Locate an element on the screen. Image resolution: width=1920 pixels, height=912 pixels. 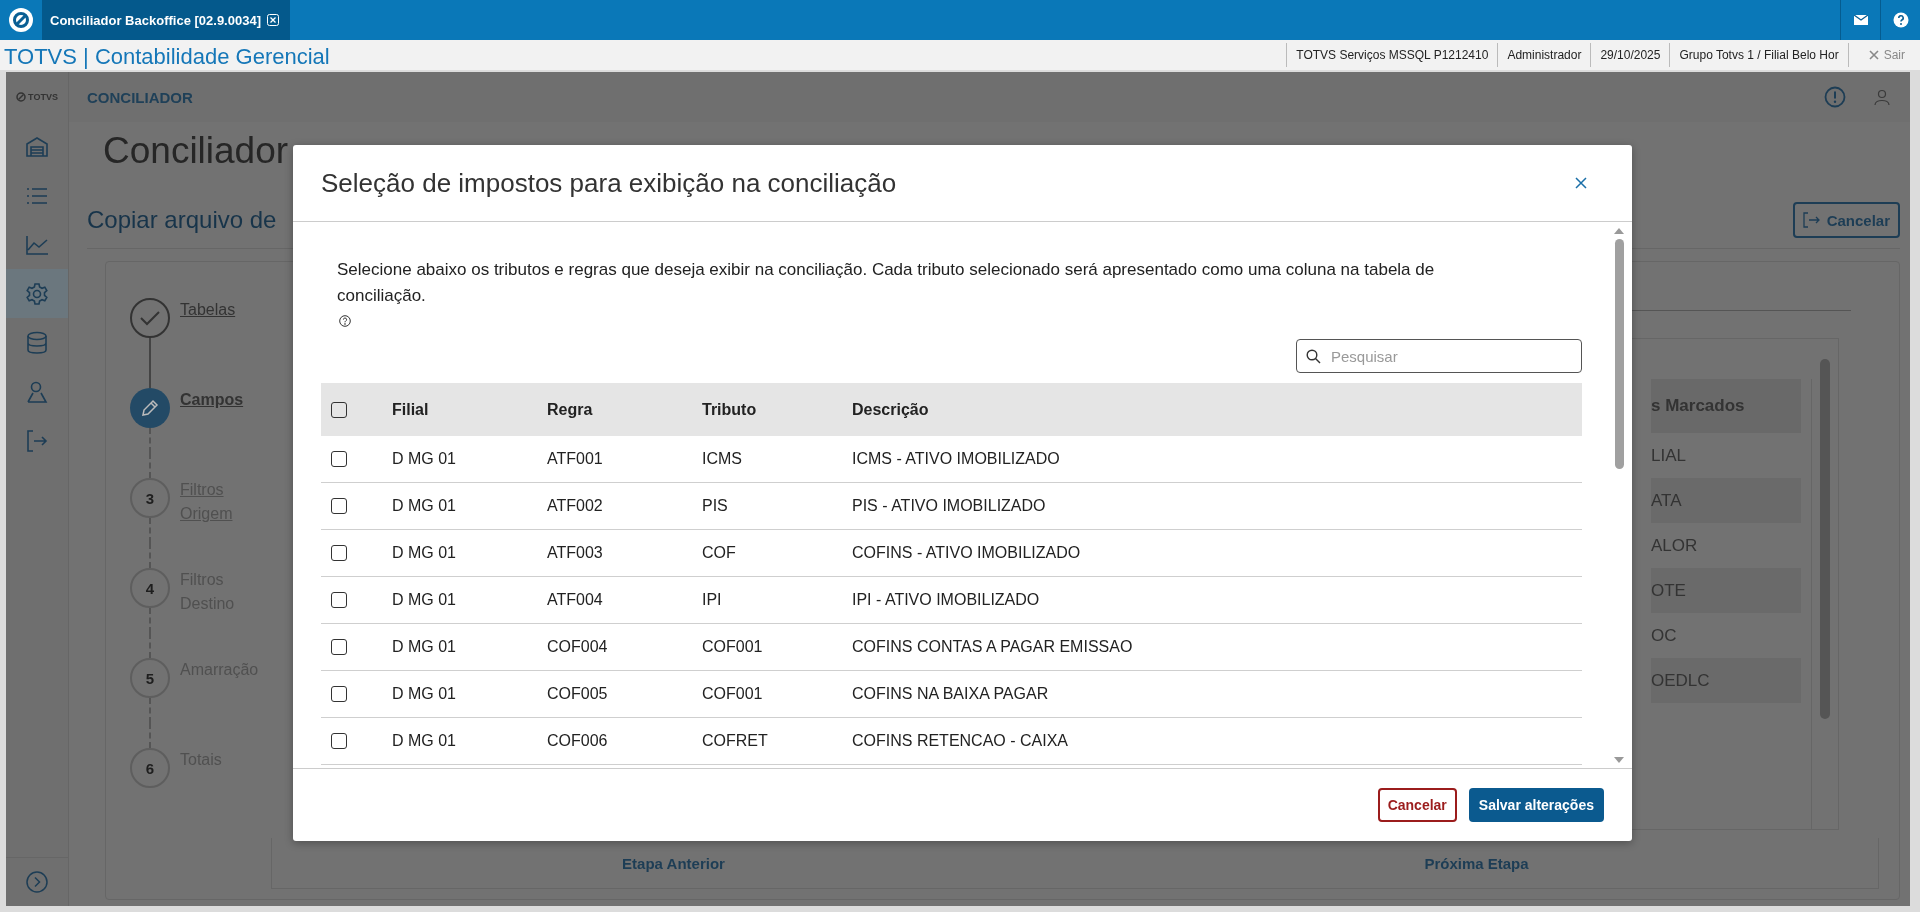
table-cell-text: ICMS is located at coordinates (722, 459).